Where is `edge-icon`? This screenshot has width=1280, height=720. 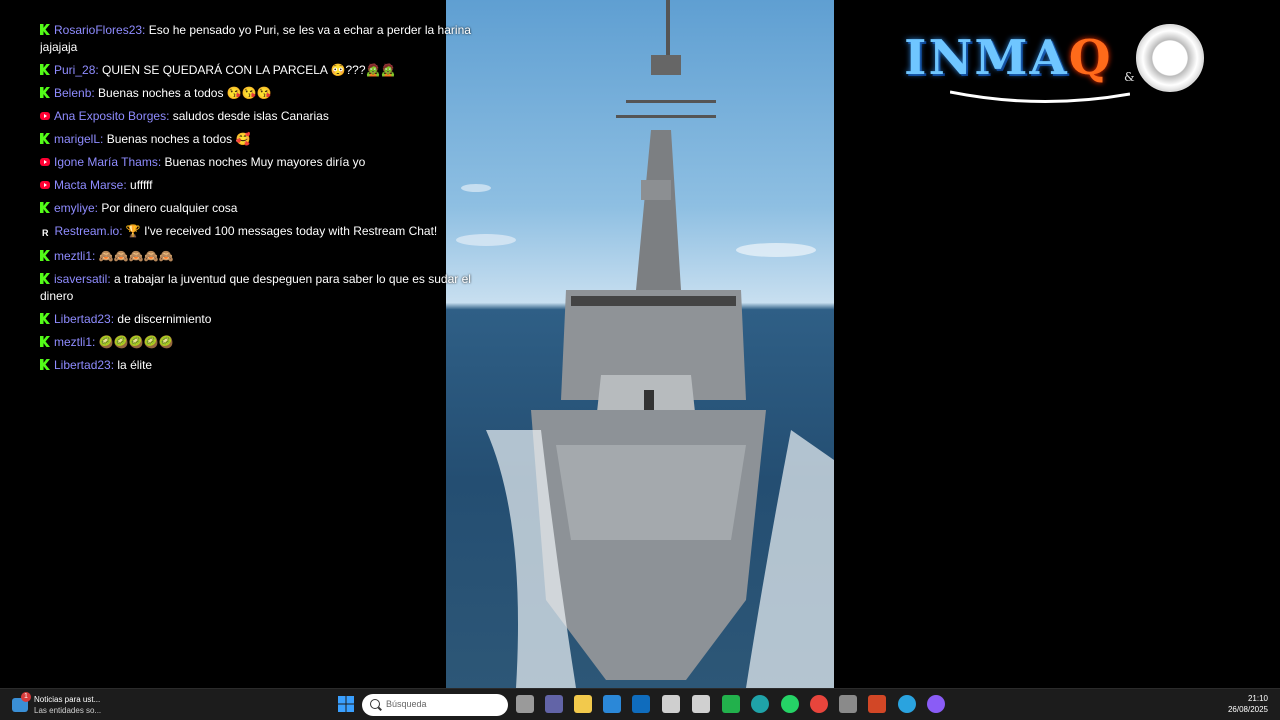 edge-icon is located at coordinates (760, 704).